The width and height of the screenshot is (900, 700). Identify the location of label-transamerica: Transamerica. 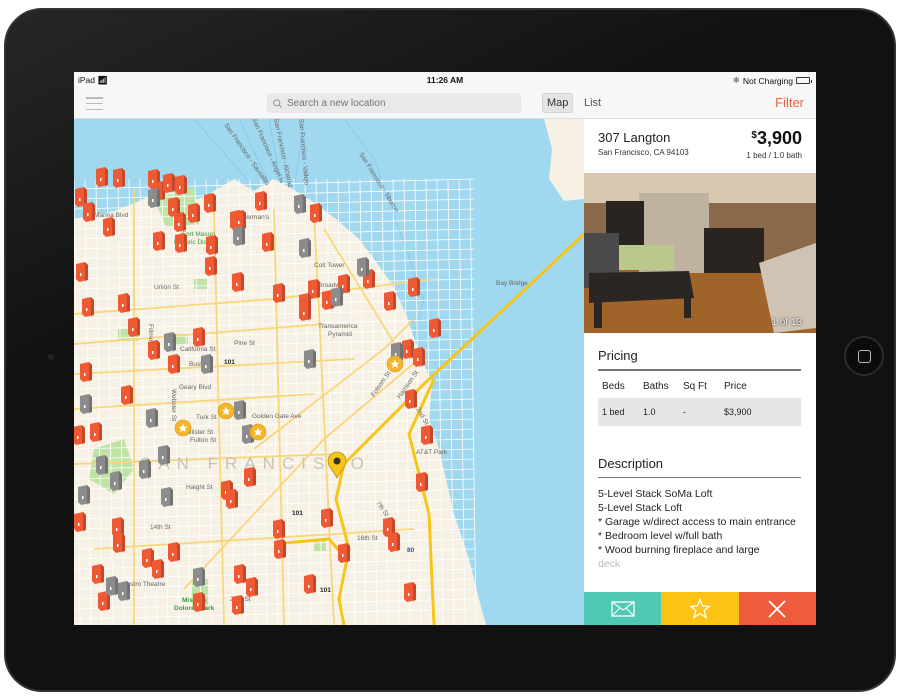
(338, 326).